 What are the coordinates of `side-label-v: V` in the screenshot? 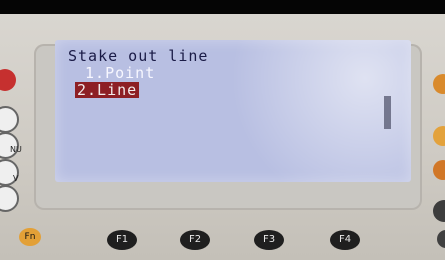 It's located at (16, 178).